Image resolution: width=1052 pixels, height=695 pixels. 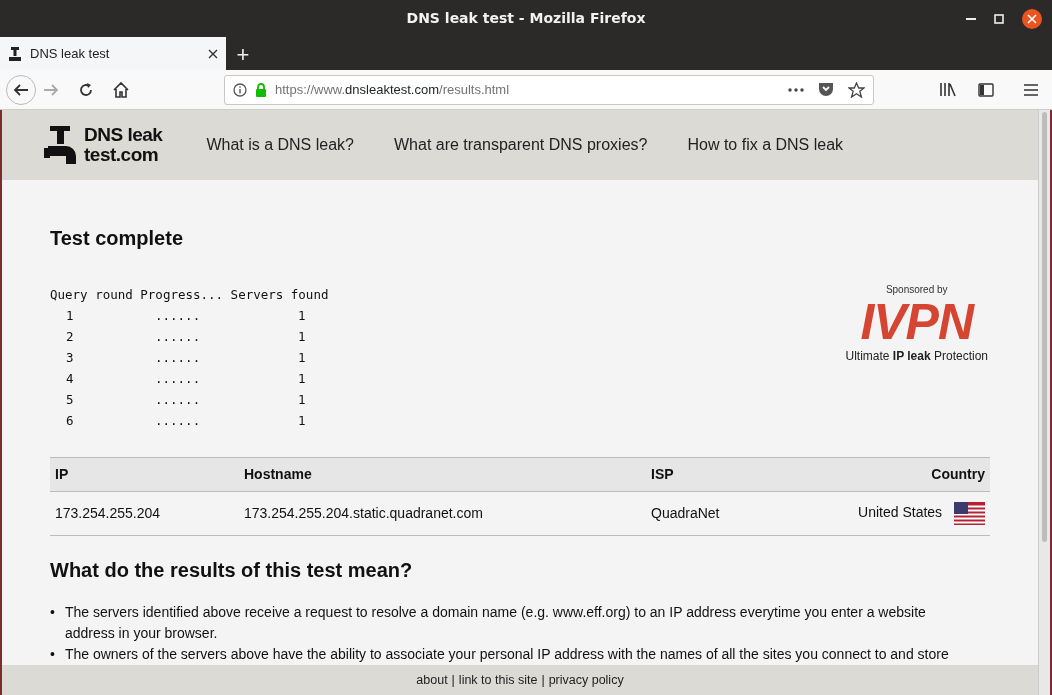 What do you see at coordinates (70, 421) in the screenshot?
I see `table-cell-text: 6` at bounding box center [70, 421].